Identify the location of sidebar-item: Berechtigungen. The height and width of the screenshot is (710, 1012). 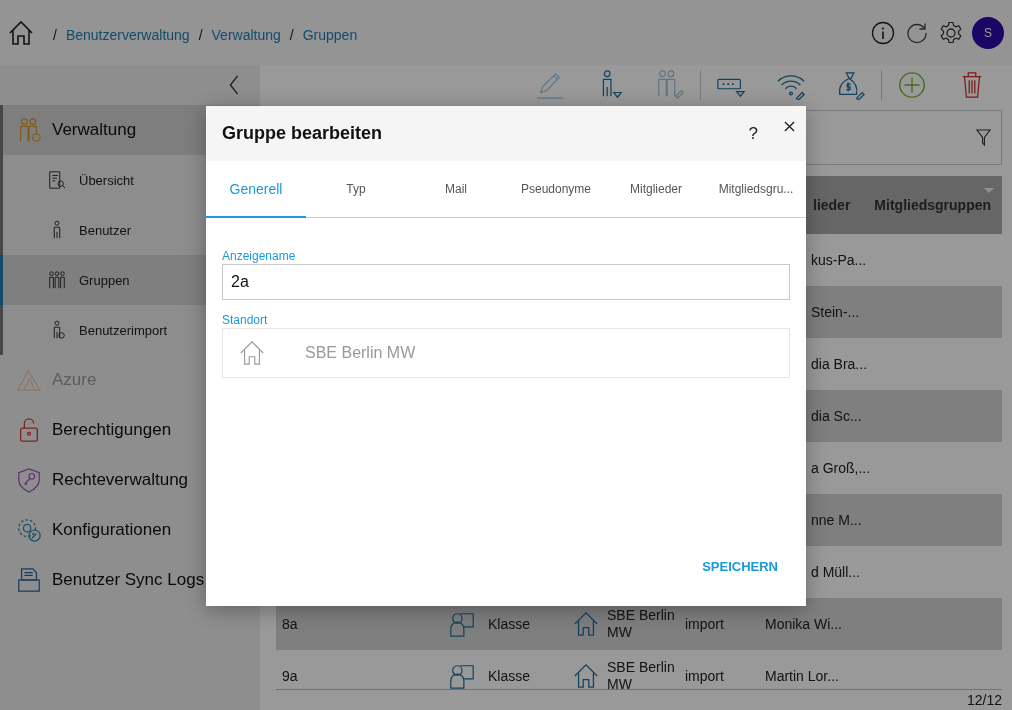
(130, 430).